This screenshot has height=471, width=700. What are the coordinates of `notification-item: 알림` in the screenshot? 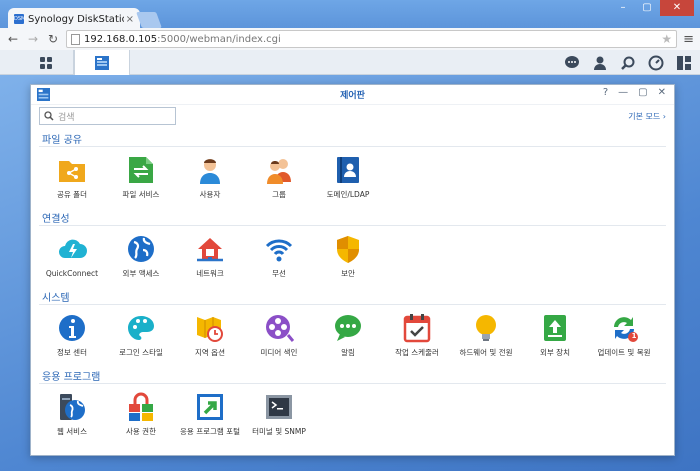 It's located at (348, 335).